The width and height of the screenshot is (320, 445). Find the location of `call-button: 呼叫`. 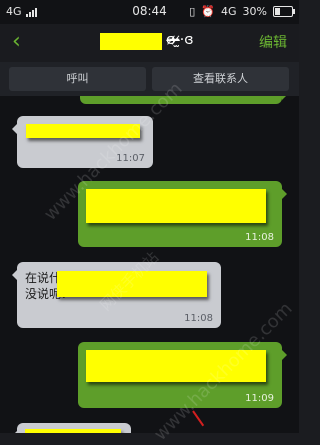

call-button: 呼叫 is located at coordinates (77, 79).